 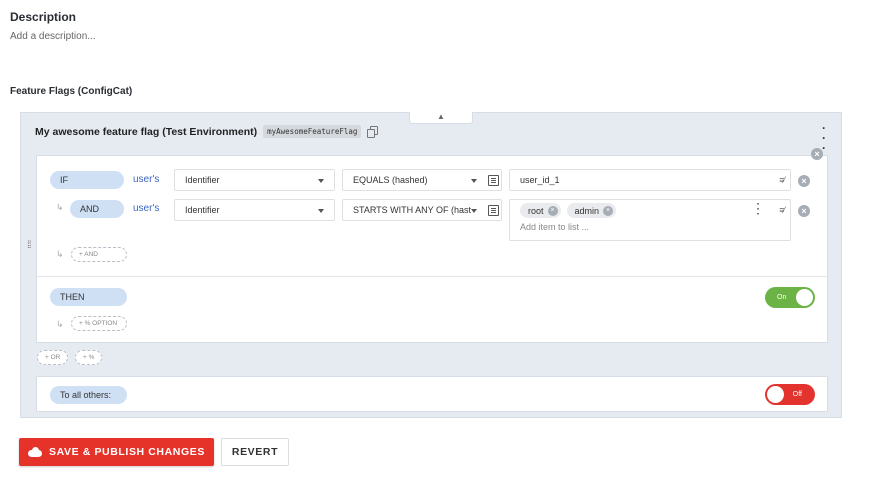 What do you see at coordinates (53, 357) in the screenshot?
I see `add-or-button: + OR` at bounding box center [53, 357].